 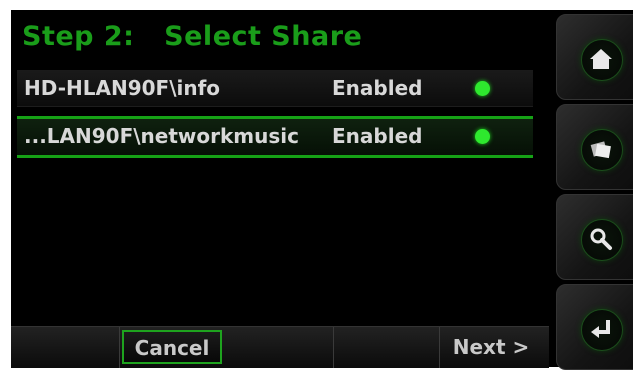 What do you see at coordinates (122, 88) in the screenshot?
I see `share-name: HD-HLAN90F\info` at bounding box center [122, 88].